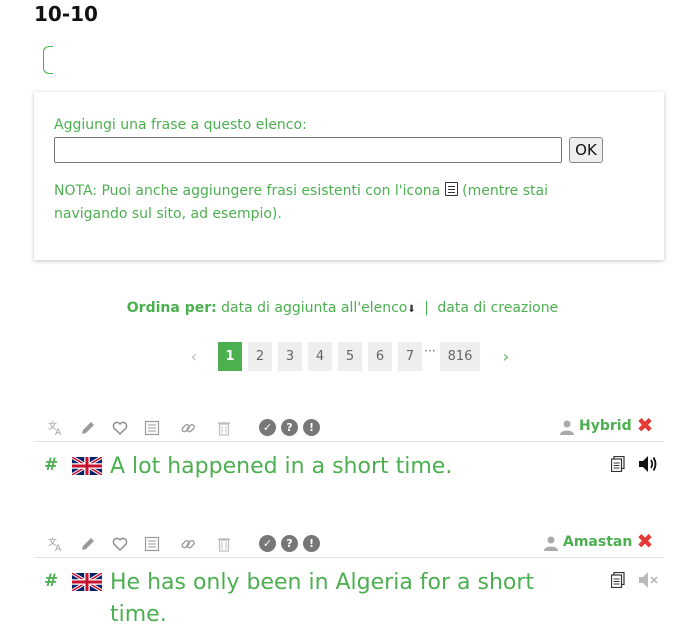 Image resolution: width=685 pixels, height=631 pixels. What do you see at coordinates (497, 308) in the screenshot?
I see `sort-by-date-created: data di creazione` at bounding box center [497, 308].